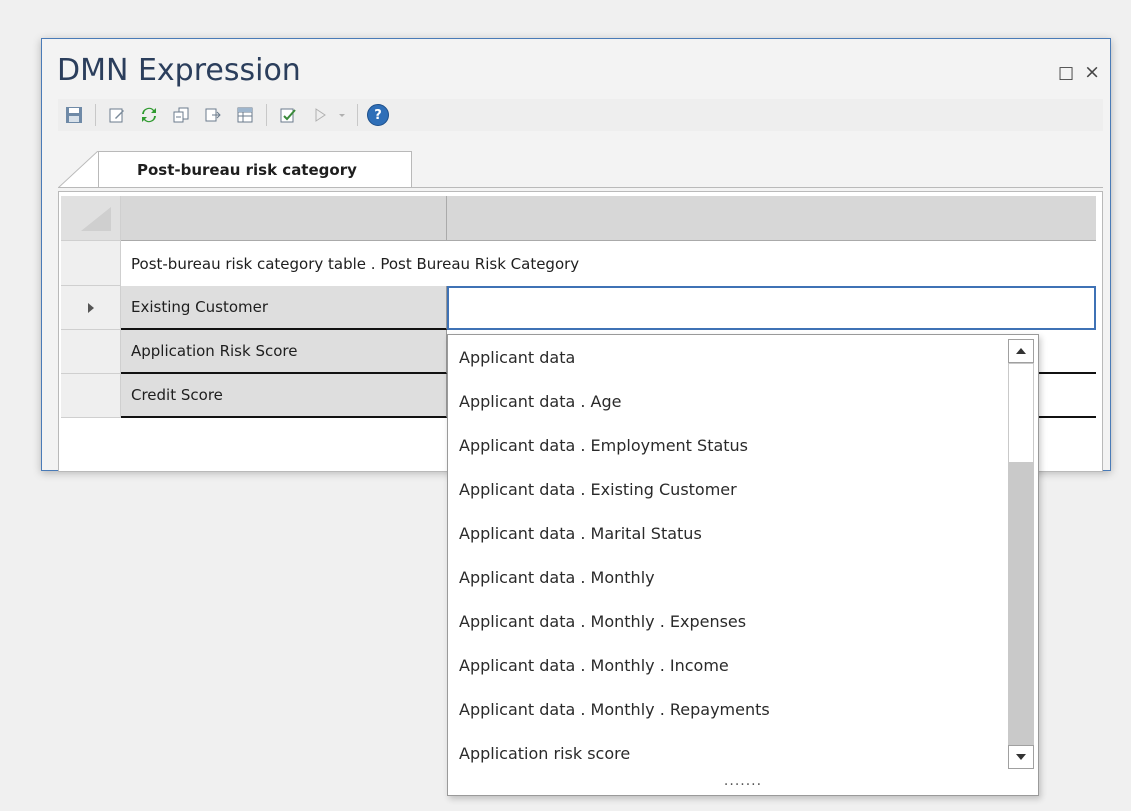 The image size is (1131, 811). What do you see at coordinates (149, 115) in the screenshot?
I see `refresh-icon` at bounding box center [149, 115].